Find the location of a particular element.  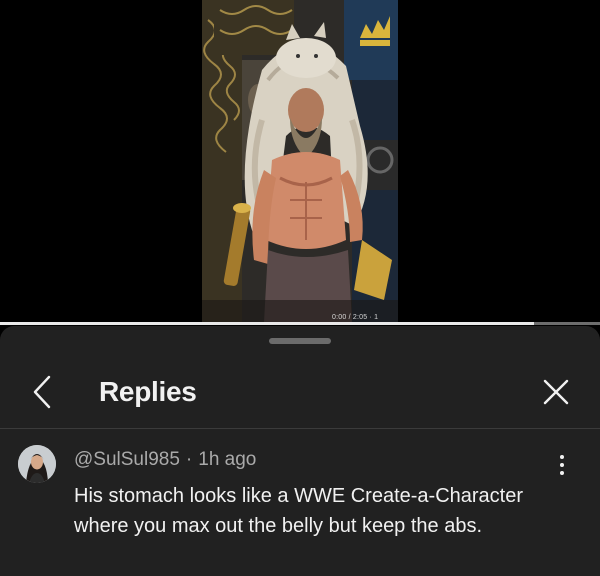

avatar-image is located at coordinates (37, 464).